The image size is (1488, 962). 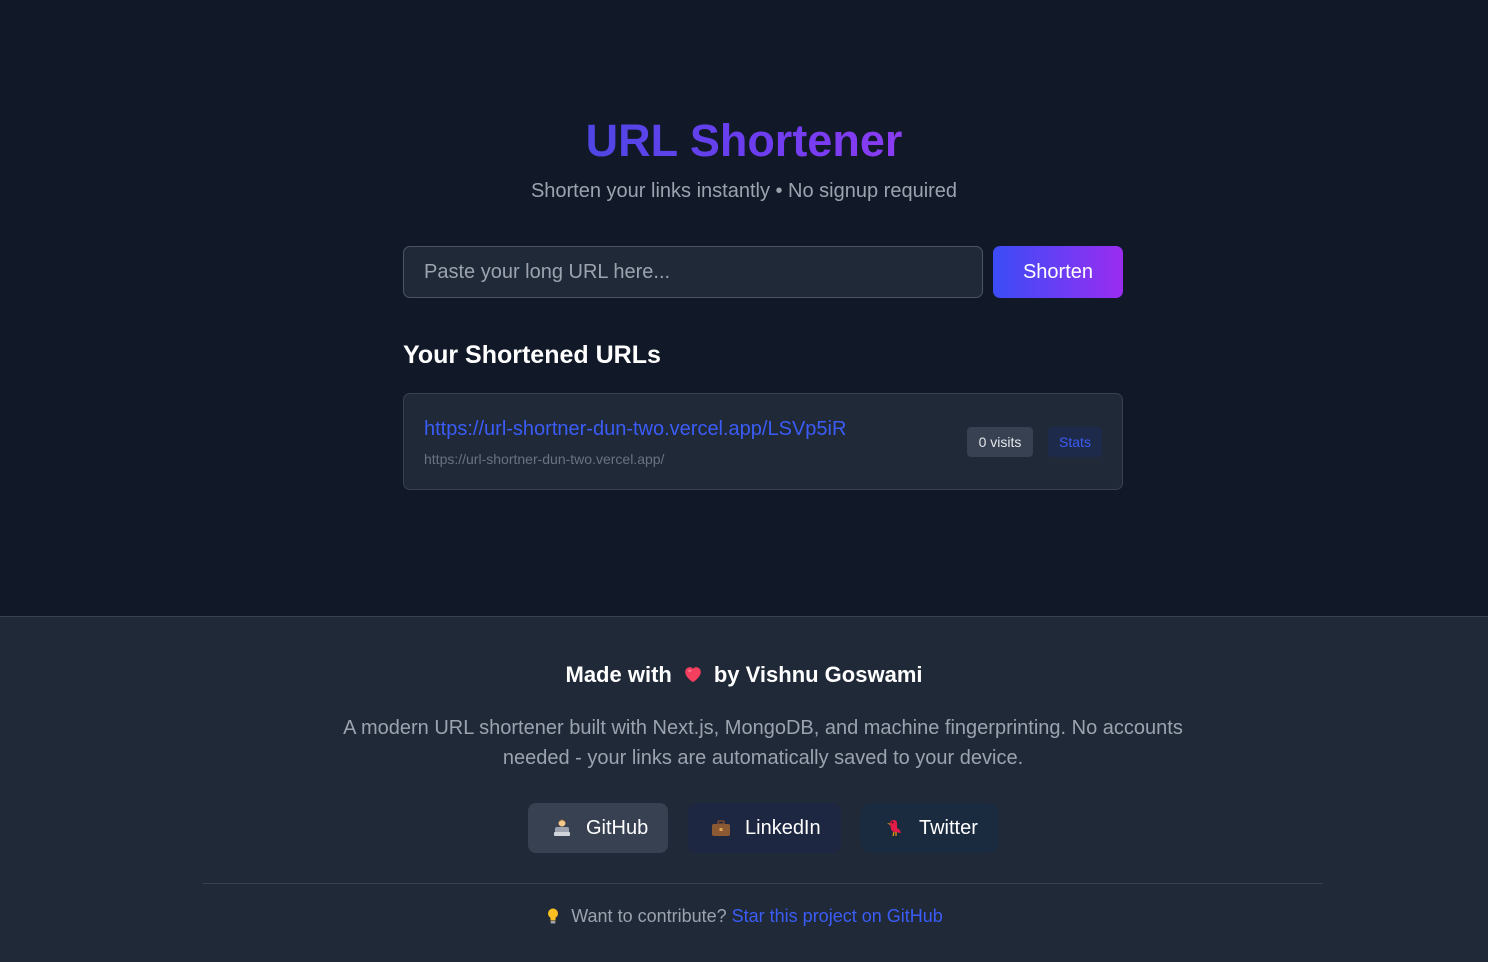 I want to click on contribute-text: Want to contribute?, so click(x=649, y=916).